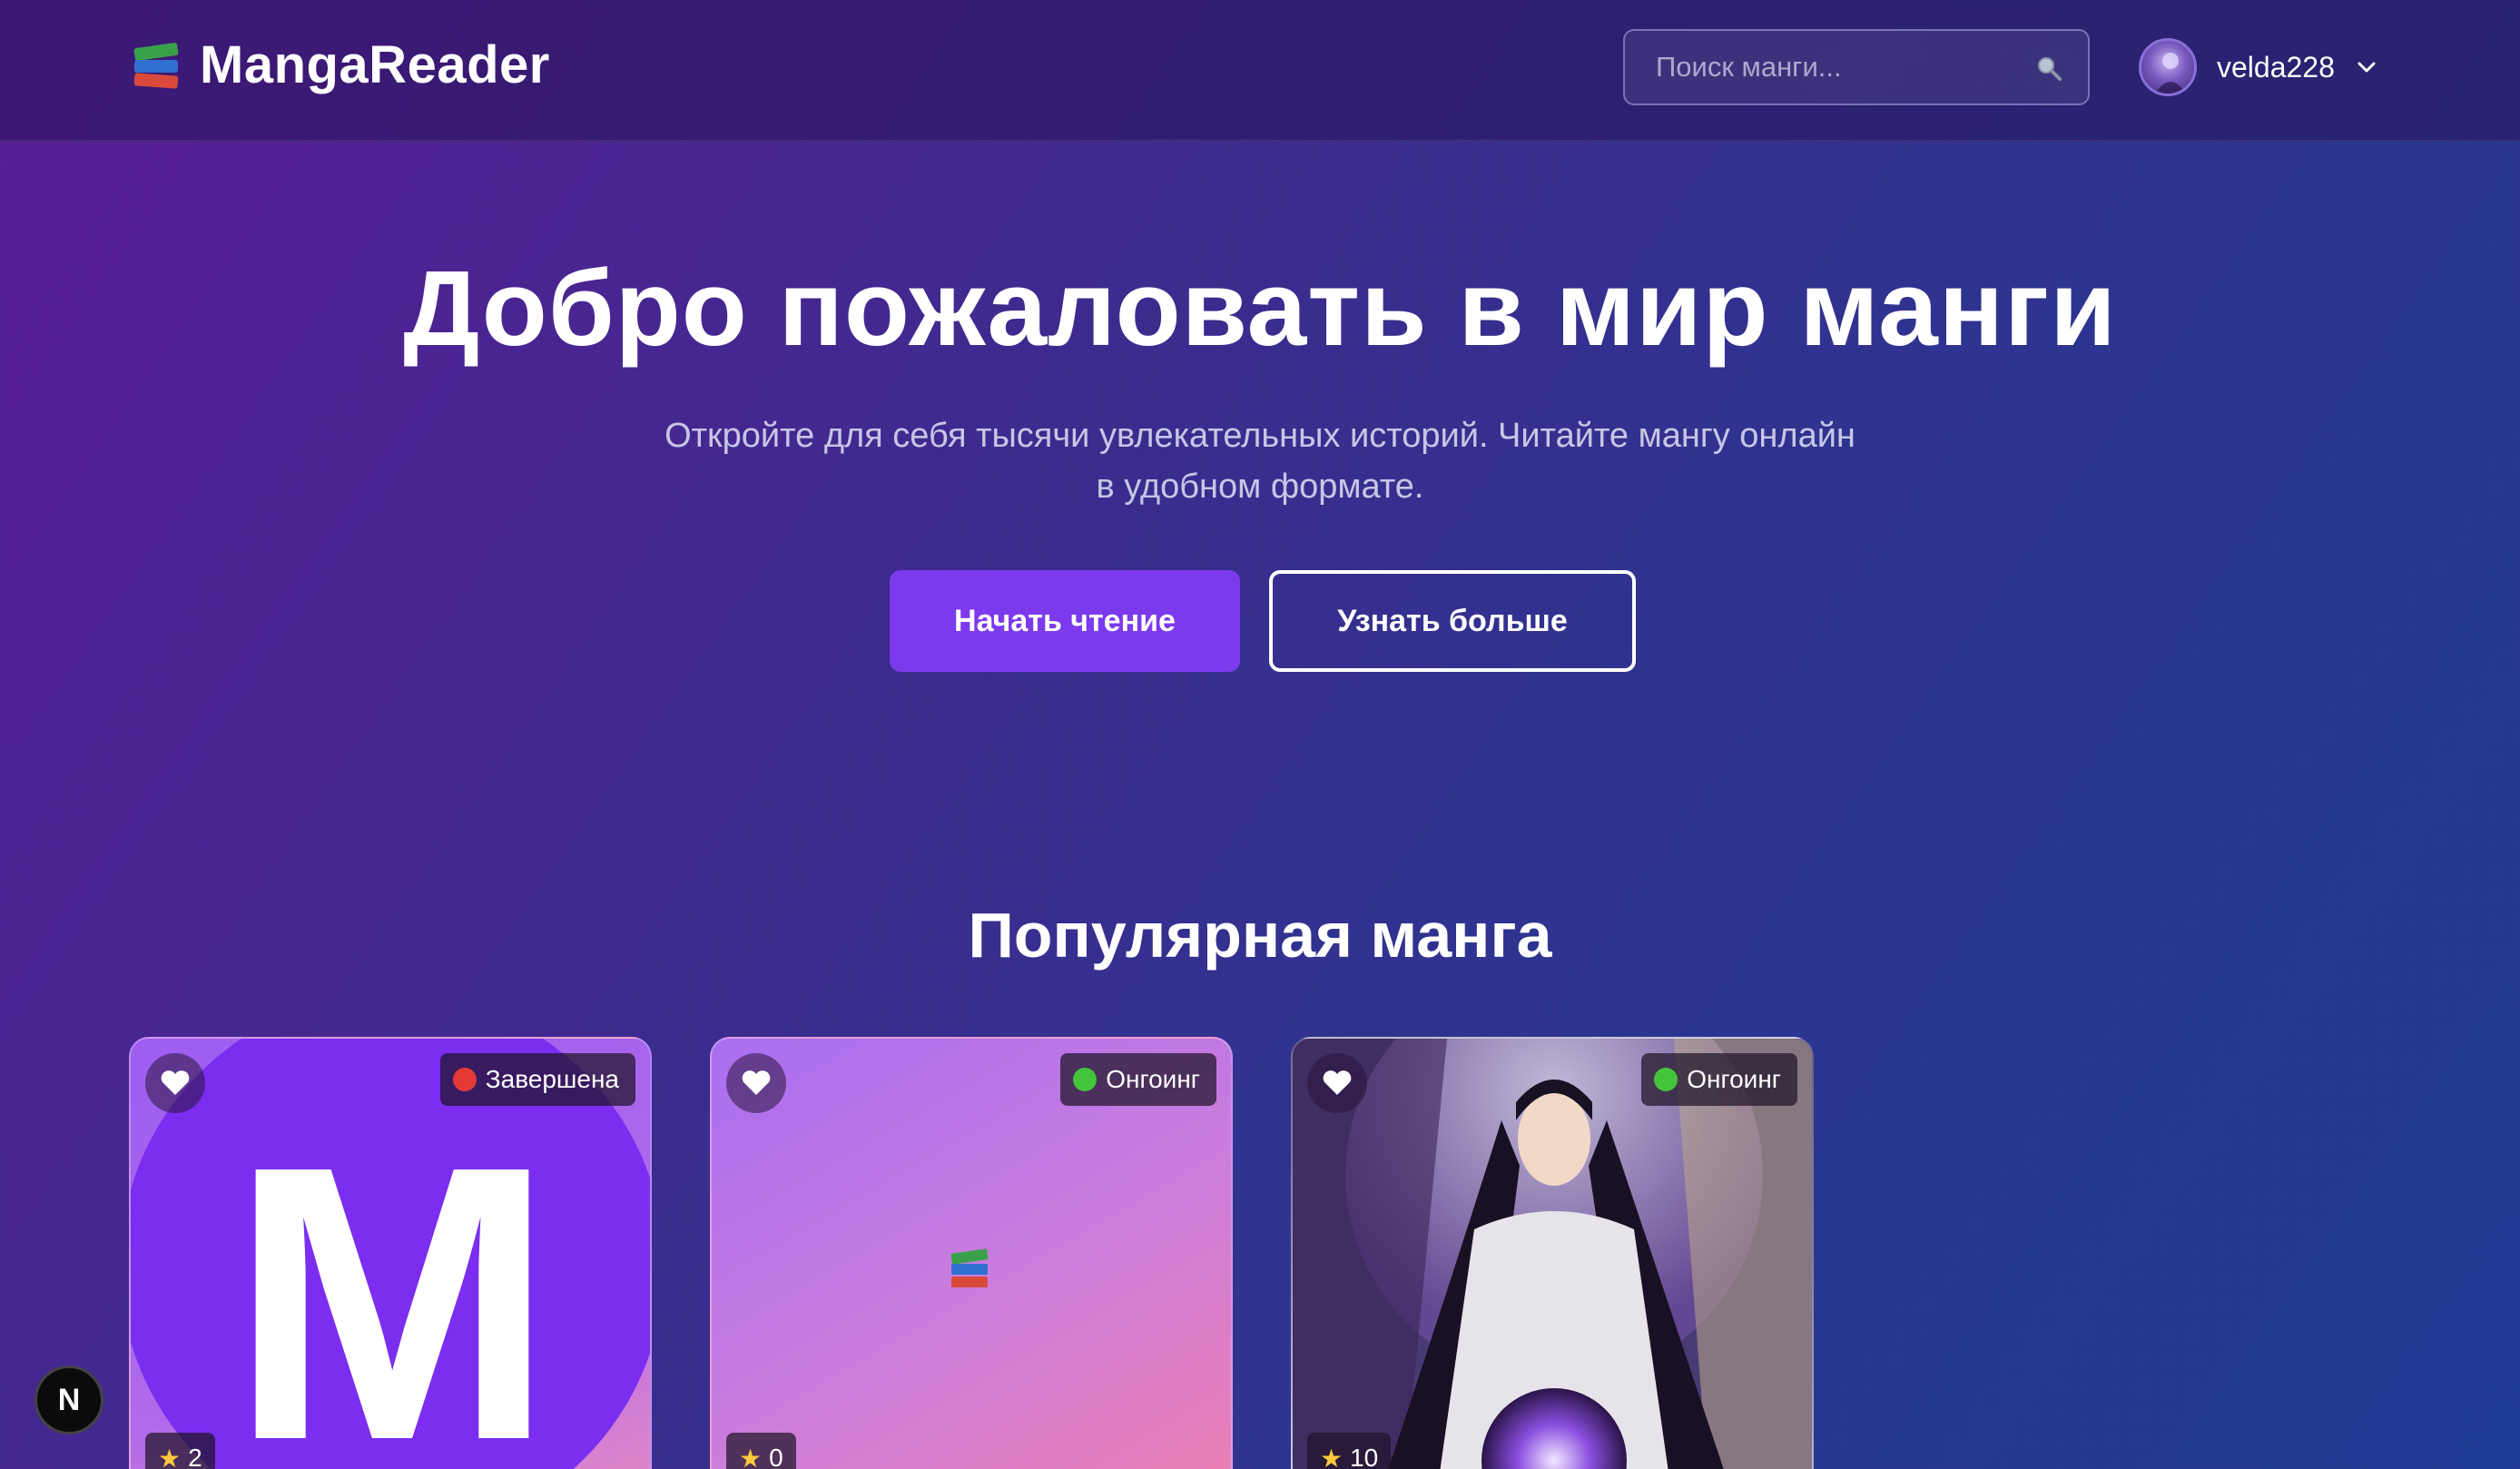  What do you see at coordinates (2049, 68) in the screenshot?
I see `search-icon` at bounding box center [2049, 68].